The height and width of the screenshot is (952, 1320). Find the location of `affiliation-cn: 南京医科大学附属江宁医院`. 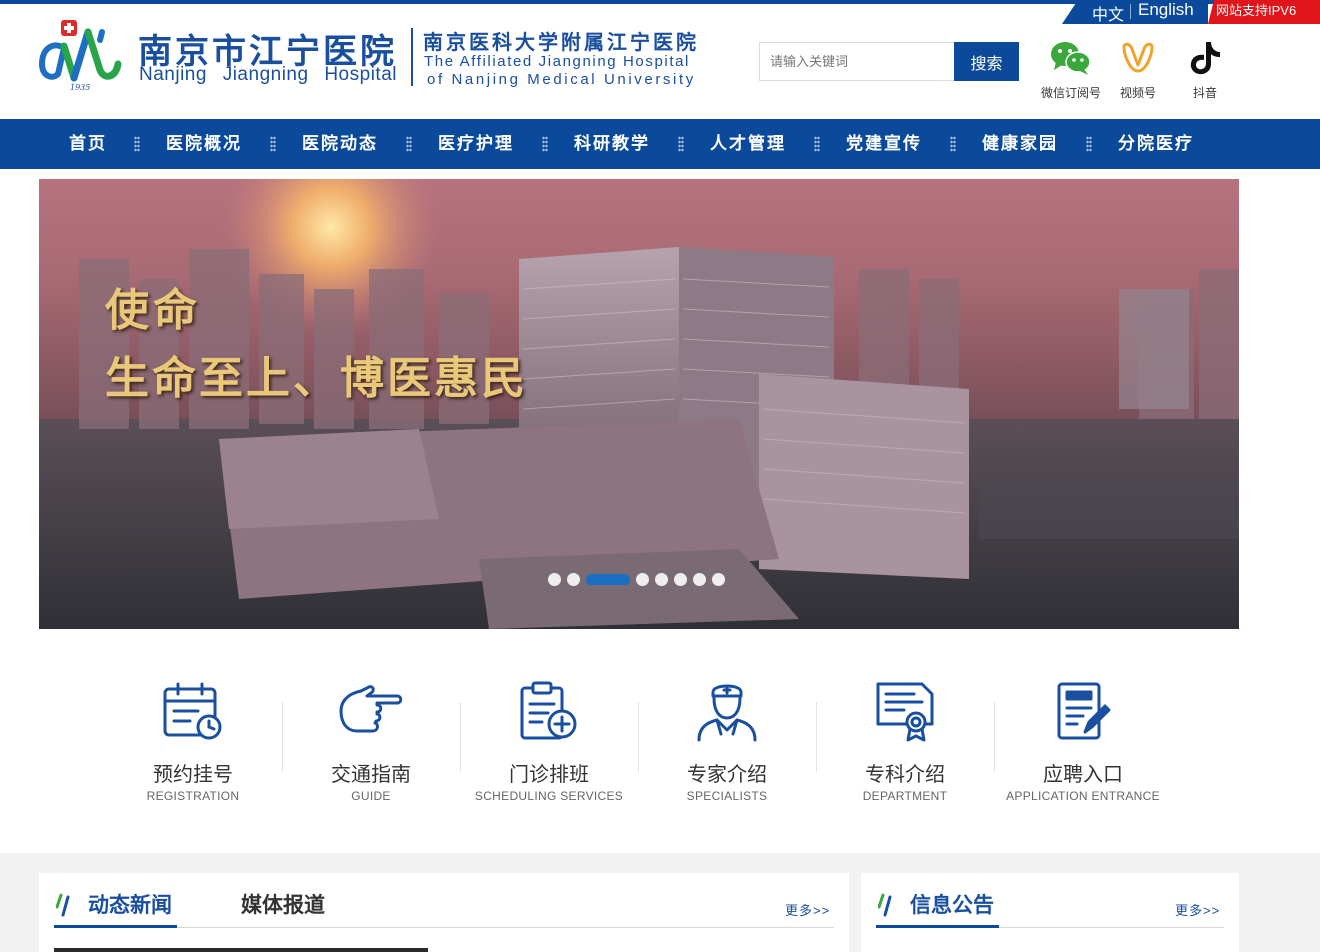

affiliation-cn: 南京医科大学附属江宁医院 is located at coordinates (561, 42).